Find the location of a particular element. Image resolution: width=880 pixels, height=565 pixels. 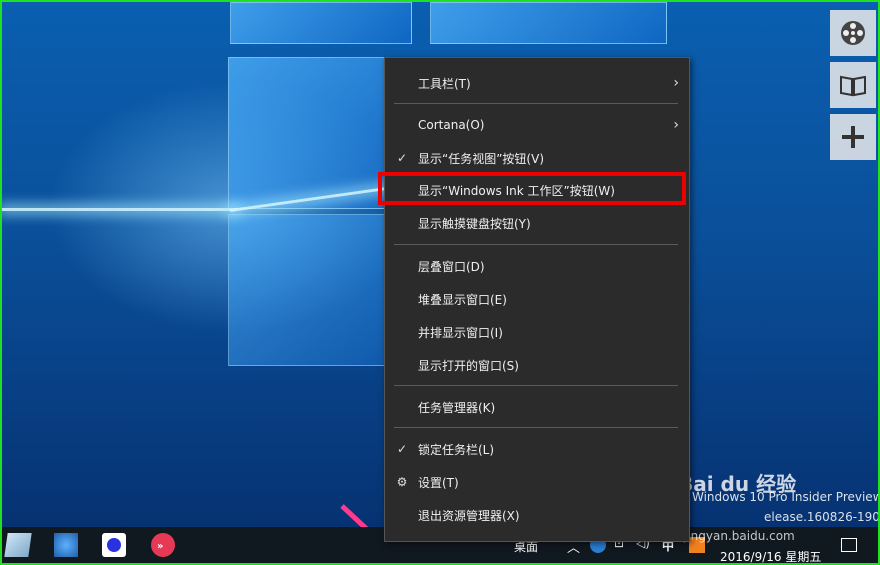

menu-item-label: 设置(T) is located at coordinates (438, 482).